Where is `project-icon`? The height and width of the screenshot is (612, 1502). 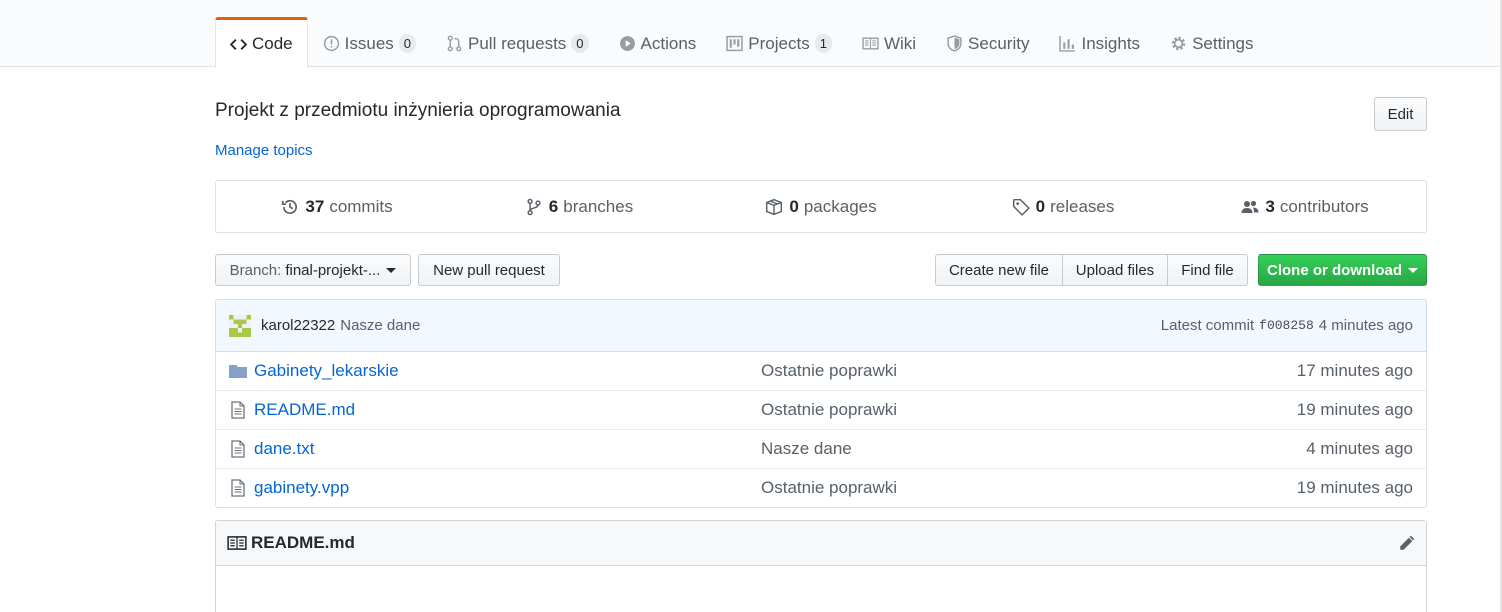
project-icon is located at coordinates (734, 43).